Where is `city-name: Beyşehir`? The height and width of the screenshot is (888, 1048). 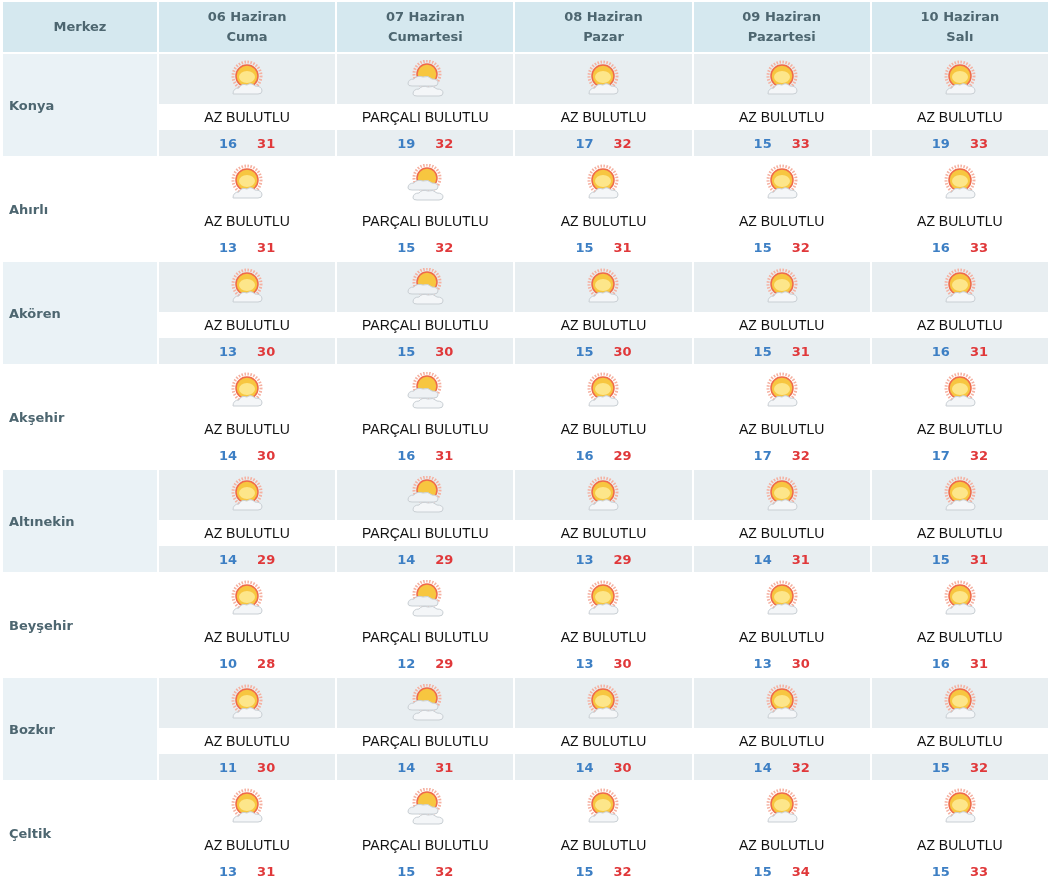
city-name: Beyşehir is located at coordinates (41, 625).